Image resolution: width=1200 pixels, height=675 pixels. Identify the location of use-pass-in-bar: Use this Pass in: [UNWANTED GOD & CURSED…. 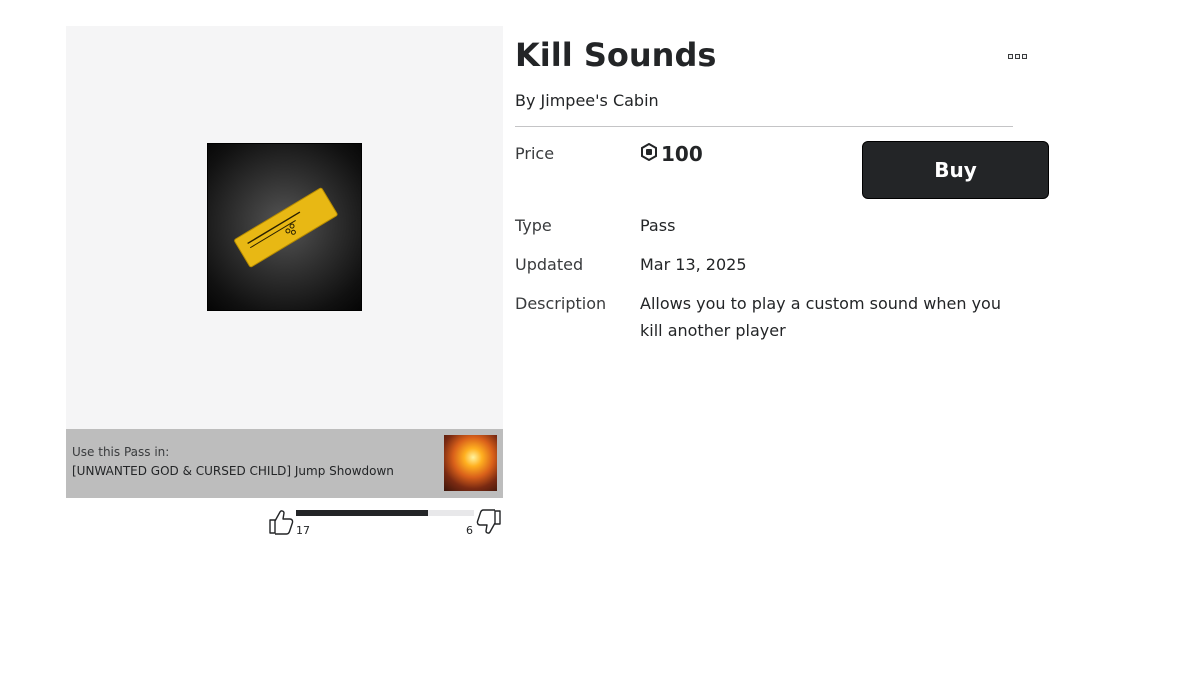
(284, 463).